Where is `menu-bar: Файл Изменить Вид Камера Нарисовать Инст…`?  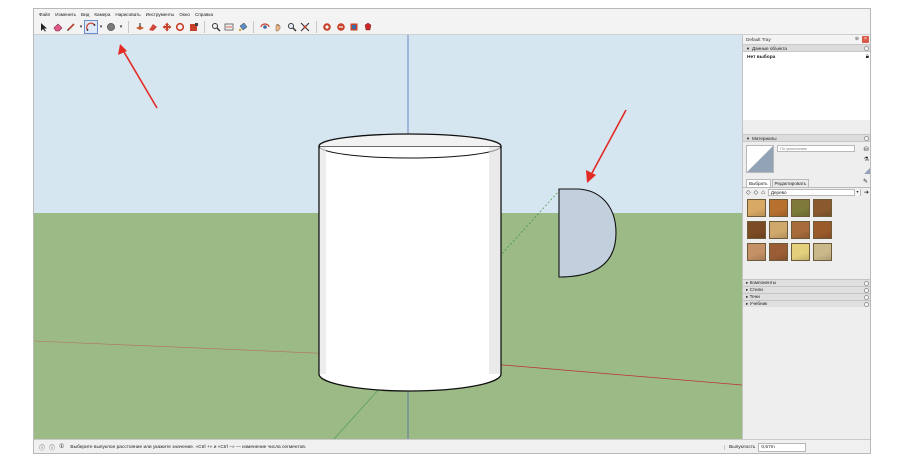
menu-bar: Файл Изменить Вид Камера Нарисовать Инст… is located at coordinates (452, 14).